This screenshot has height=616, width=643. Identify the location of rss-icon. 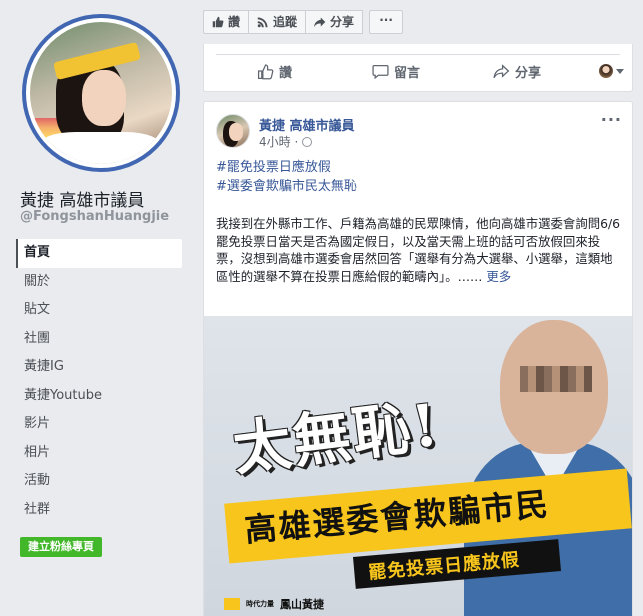
(262, 22).